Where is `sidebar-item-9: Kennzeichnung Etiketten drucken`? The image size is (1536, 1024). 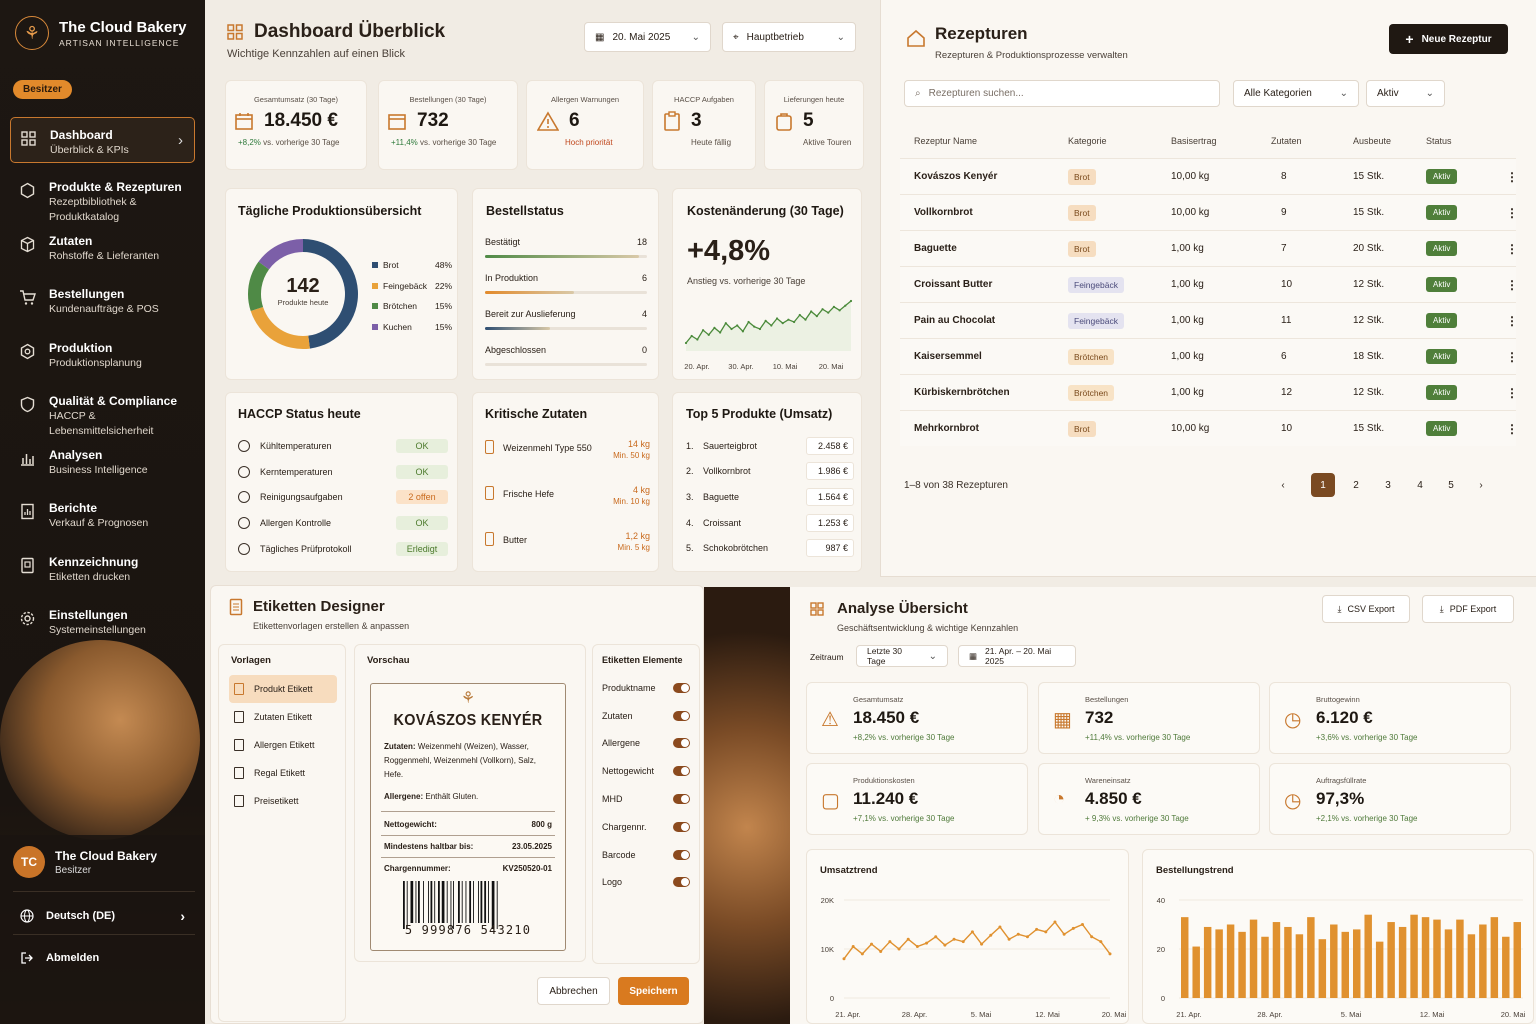
sidebar-item-9: Kennzeichnung Etiketten drucken is located at coordinates (102, 572).